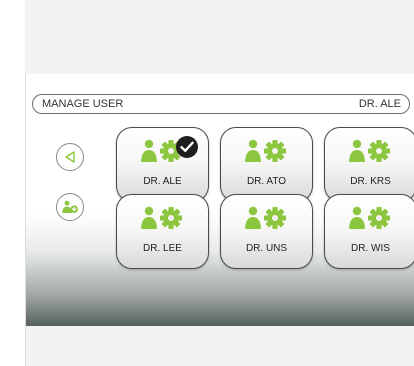 Image resolution: width=414 pixels, height=366 pixels. I want to click on add-user-button, so click(70, 207).